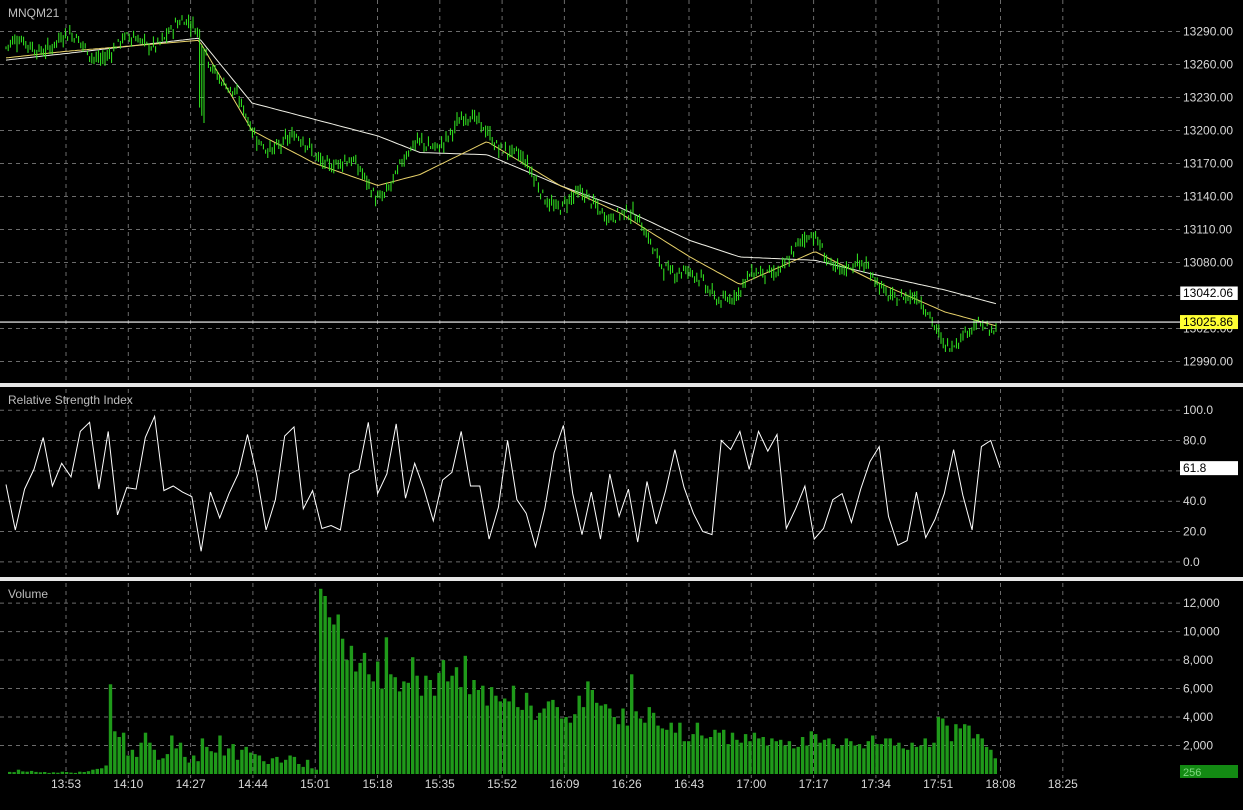 The width and height of the screenshot is (1243, 810). Describe the element at coordinates (627, 784) in the screenshot. I see `time-tick-label: 16:26` at that location.